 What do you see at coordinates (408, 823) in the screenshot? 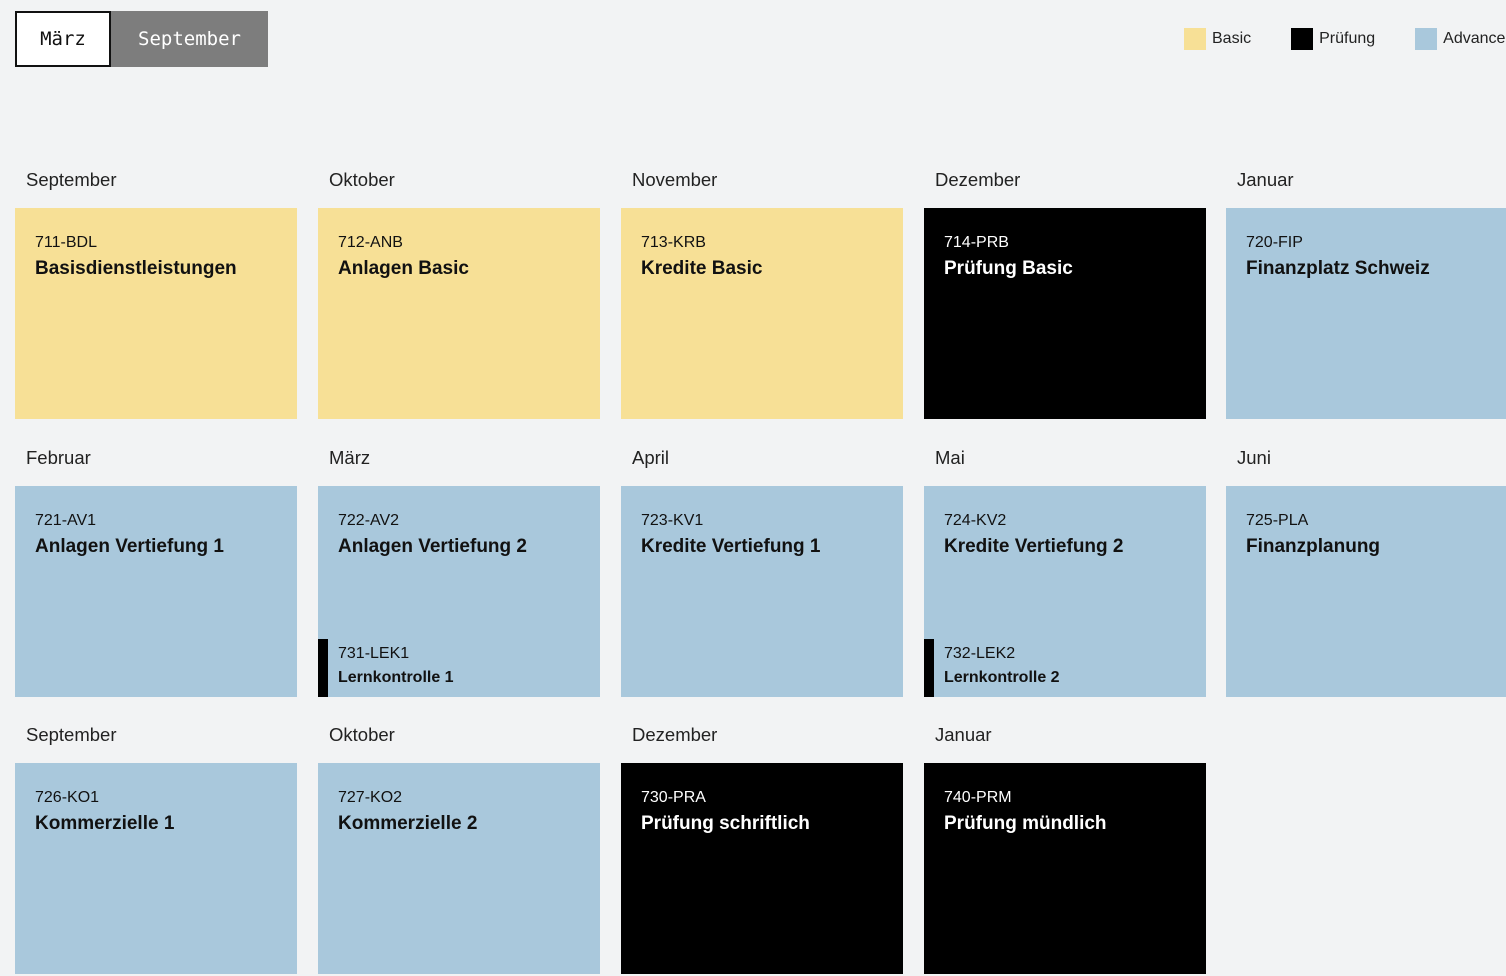
I see `module-title: Kommerzielle 2` at bounding box center [408, 823].